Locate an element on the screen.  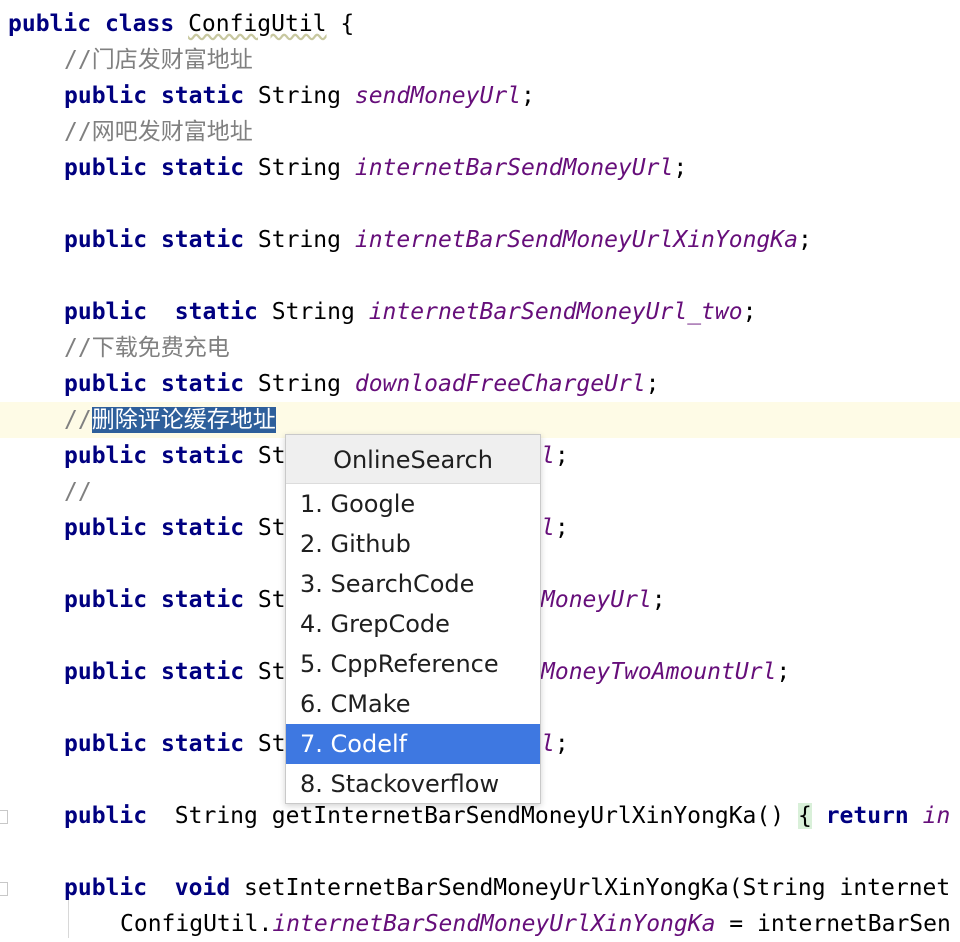
code-line-send-money-url: public static String sendMoneyUrl; is located at coordinates (480, 96).